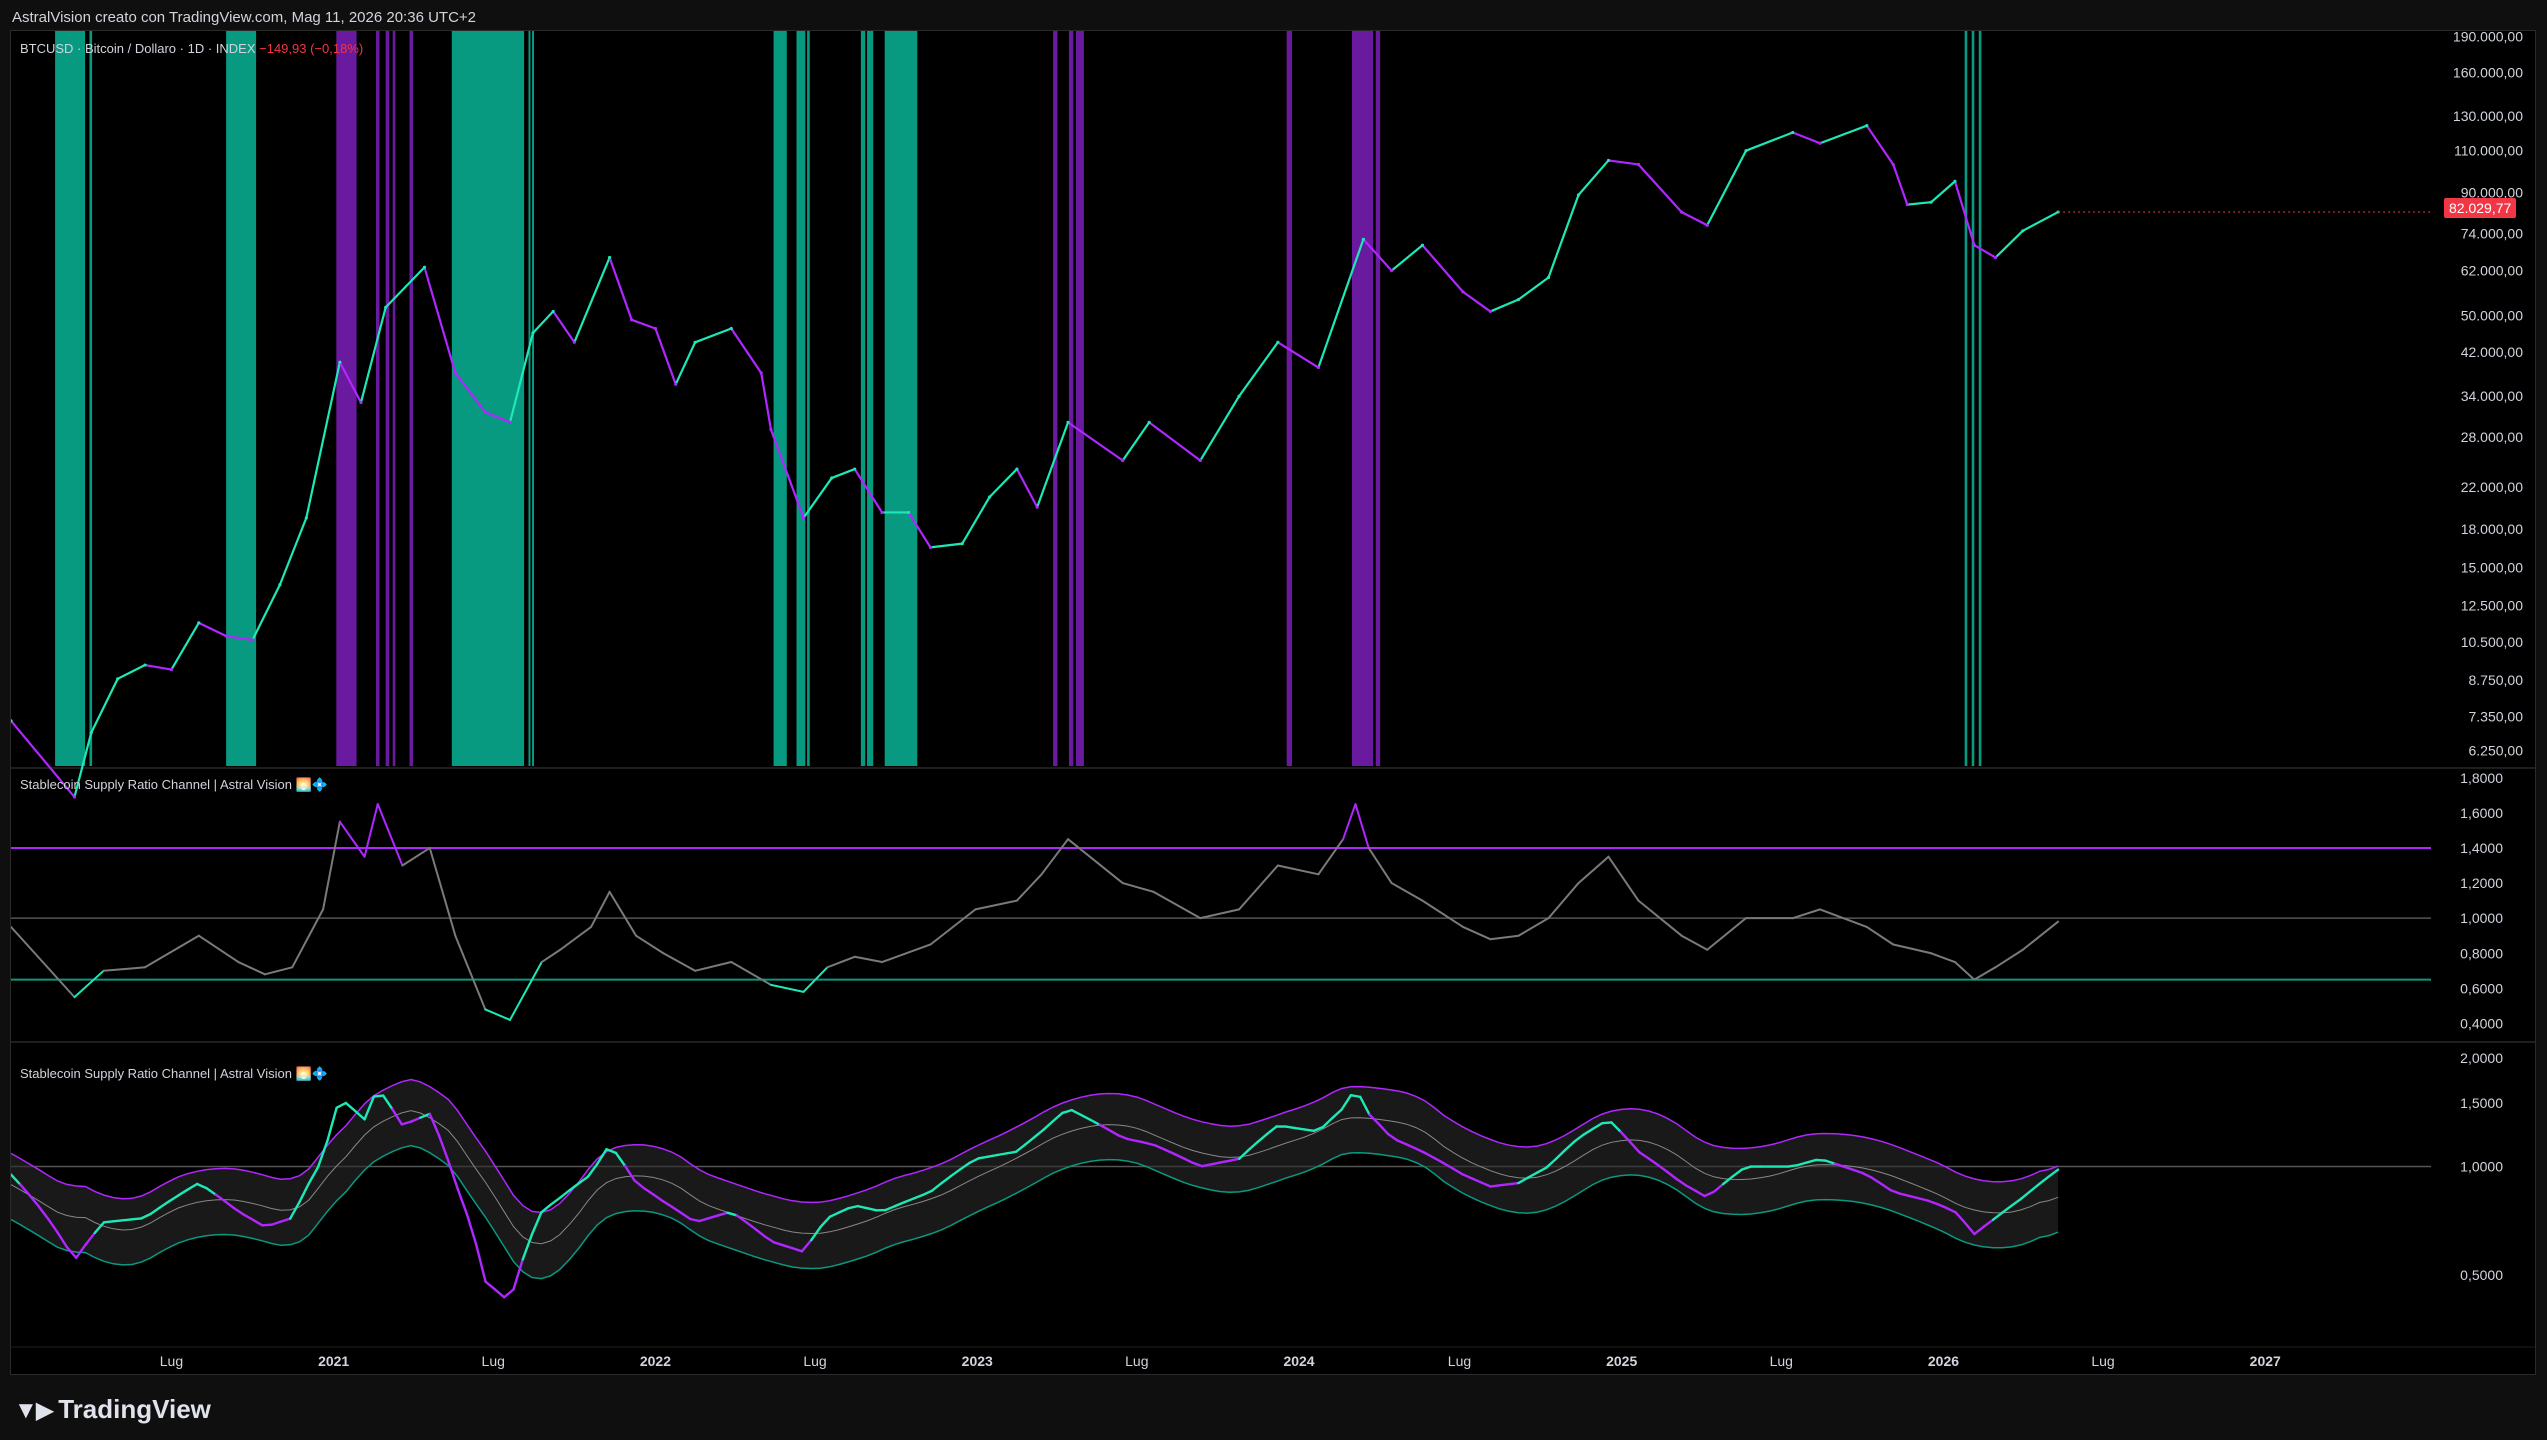 The width and height of the screenshot is (2547, 1440). What do you see at coordinates (2481, 1275) in the screenshot?
I see `band-axis-tick-label: 0,5000` at bounding box center [2481, 1275].